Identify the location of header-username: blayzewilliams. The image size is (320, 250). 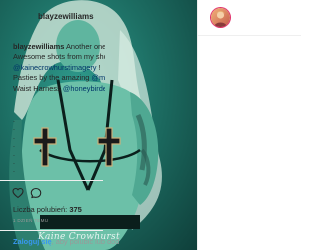
(66, 16).